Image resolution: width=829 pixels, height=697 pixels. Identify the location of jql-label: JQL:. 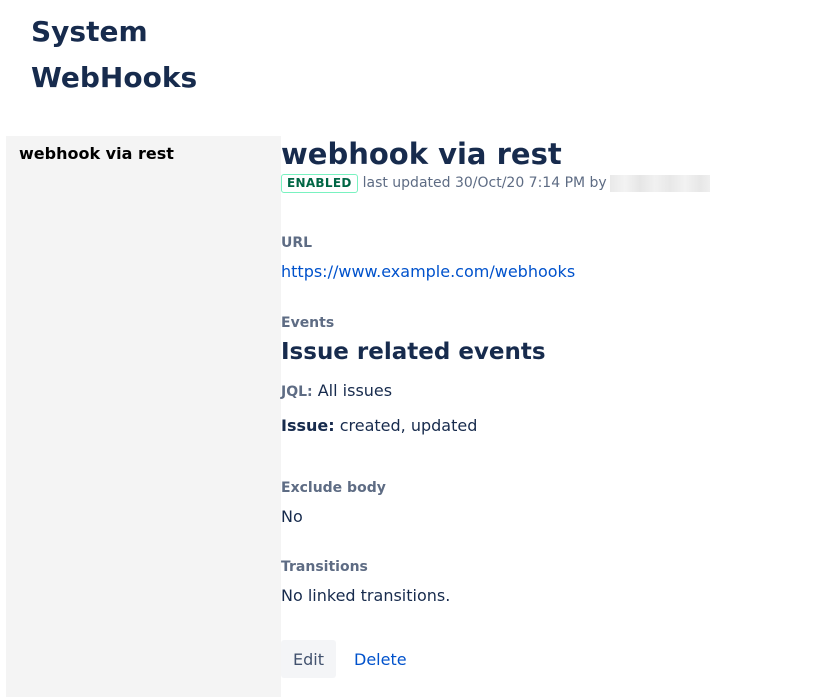
(297, 392).